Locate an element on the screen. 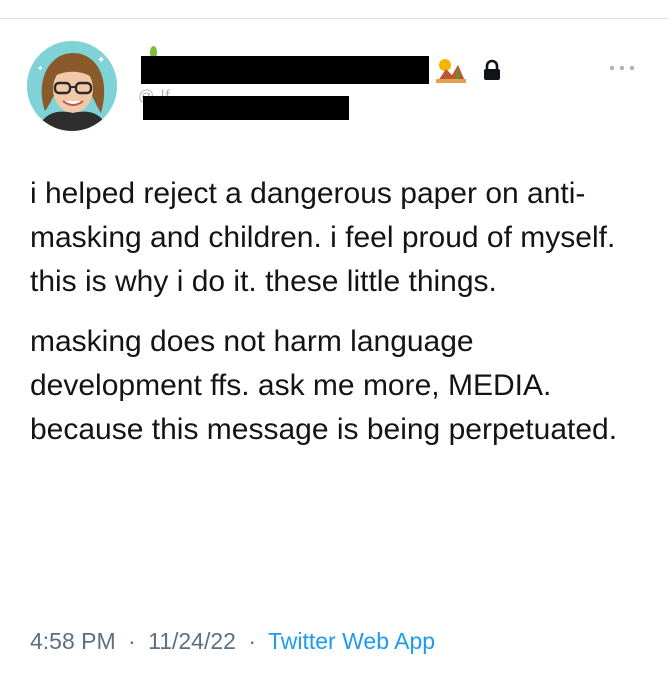 The width and height of the screenshot is (668, 680). tweet-metadata: 4:58 PM · 11/24/22 · Twitter Web App is located at coordinates (232, 641).